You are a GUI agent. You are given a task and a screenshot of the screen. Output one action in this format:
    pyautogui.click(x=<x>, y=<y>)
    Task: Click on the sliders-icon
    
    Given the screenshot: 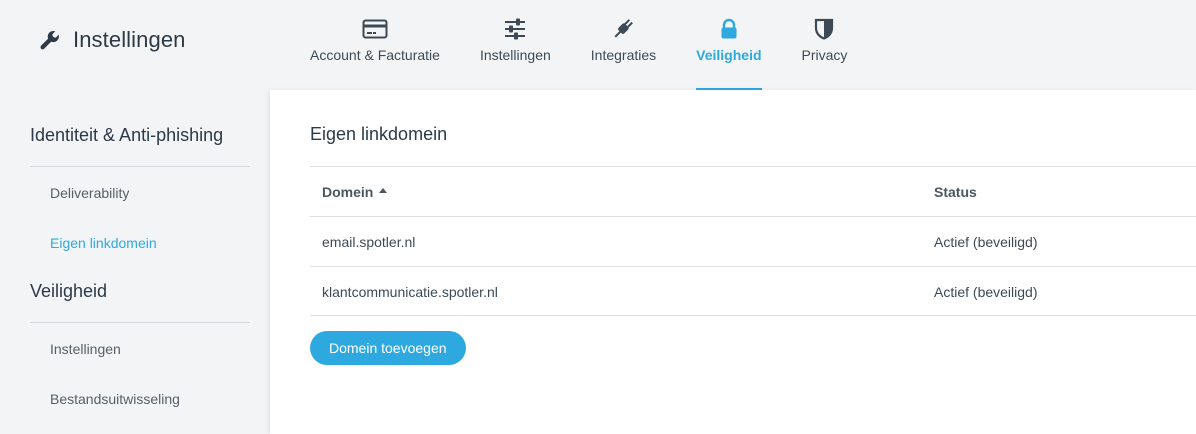 What is the action you would take?
    pyautogui.click(x=515, y=29)
    